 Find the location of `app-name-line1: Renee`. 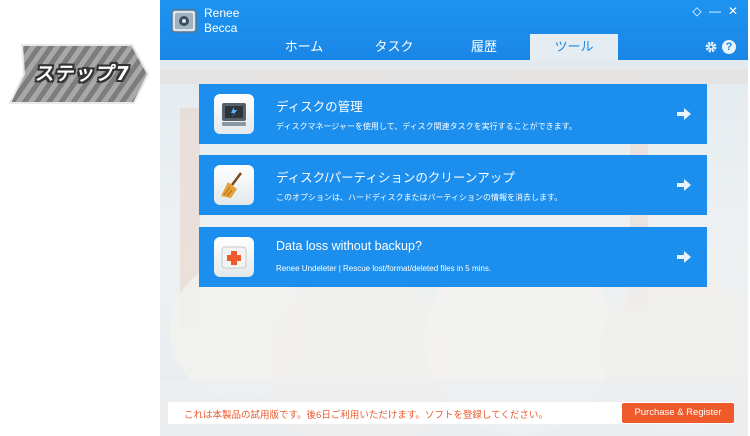

app-name-line1: Renee is located at coordinates (222, 13).